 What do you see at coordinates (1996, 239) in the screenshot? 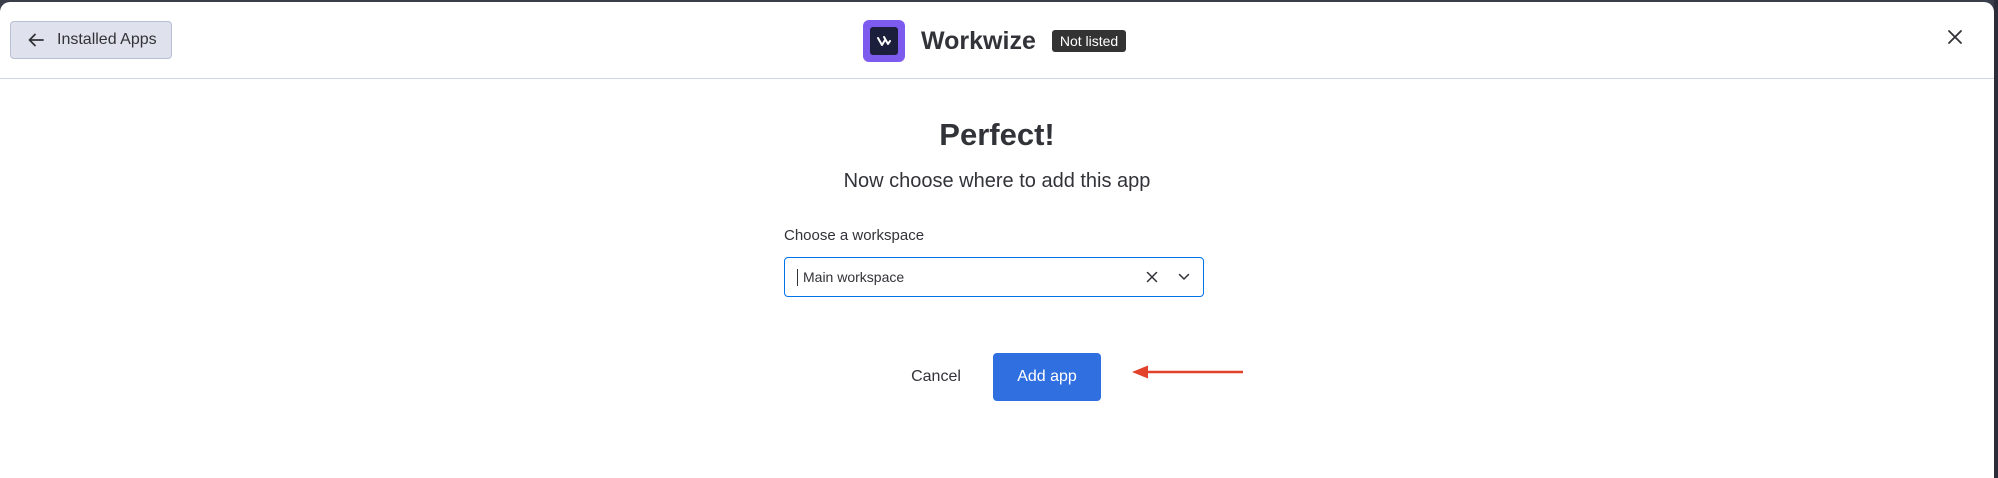
I see `background-edge` at bounding box center [1996, 239].